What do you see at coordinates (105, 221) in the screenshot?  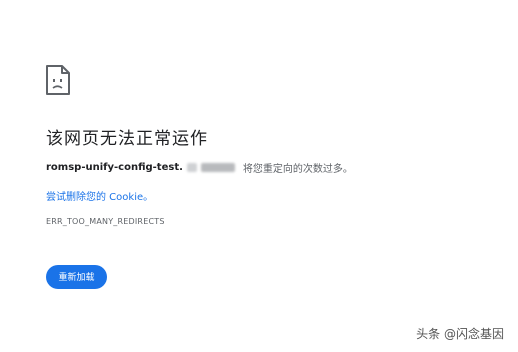 I see `error-code: ERR_TOO_MANY_REDIRECTS` at bounding box center [105, 221].